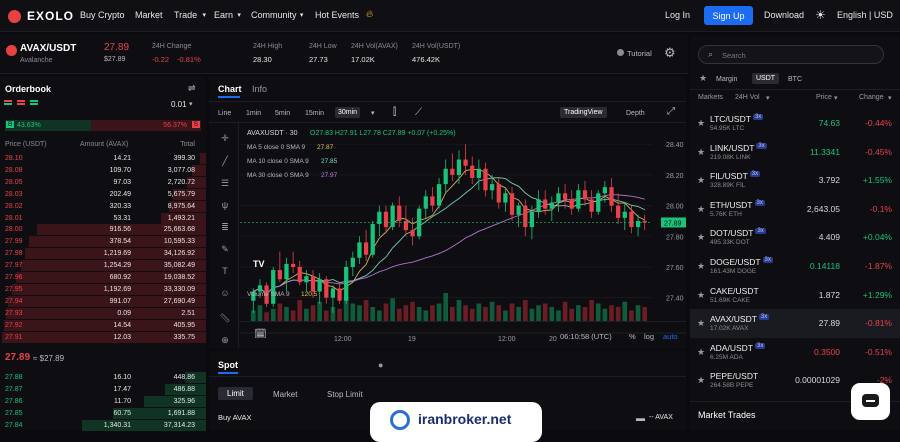  I want to click on interval-line: Line, so click(224, 113).